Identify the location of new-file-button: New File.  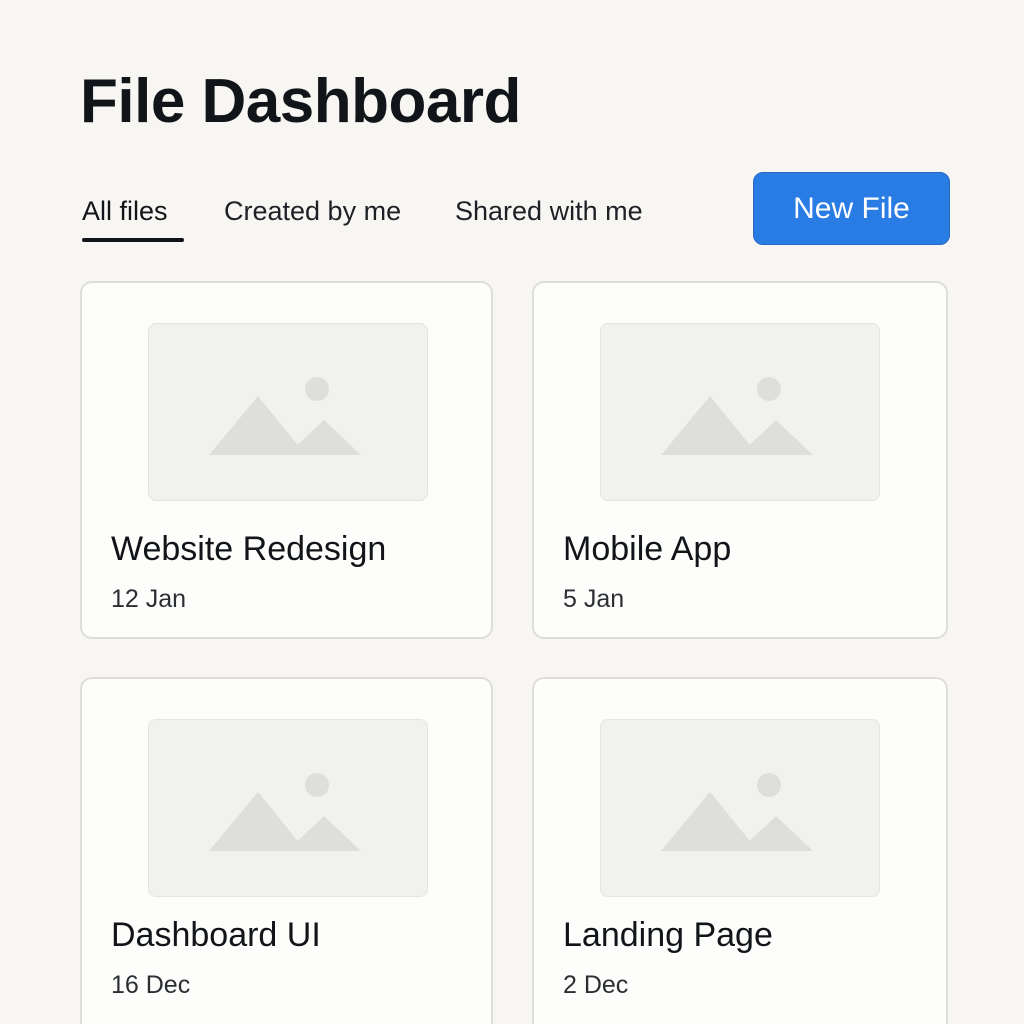
(851, 208).